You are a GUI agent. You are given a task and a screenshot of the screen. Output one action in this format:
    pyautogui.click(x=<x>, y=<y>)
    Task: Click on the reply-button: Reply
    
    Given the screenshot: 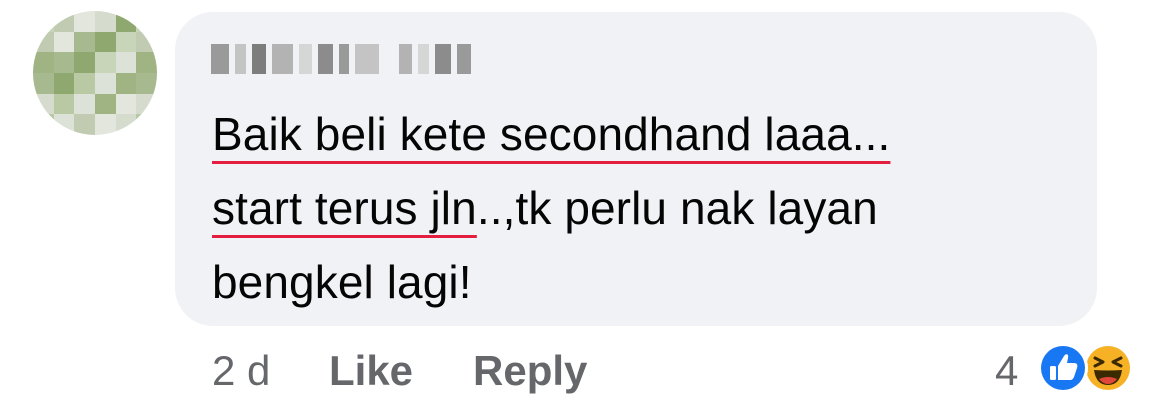 What is the action you would take?
    pyautogui.click(x=530, y=371)
    